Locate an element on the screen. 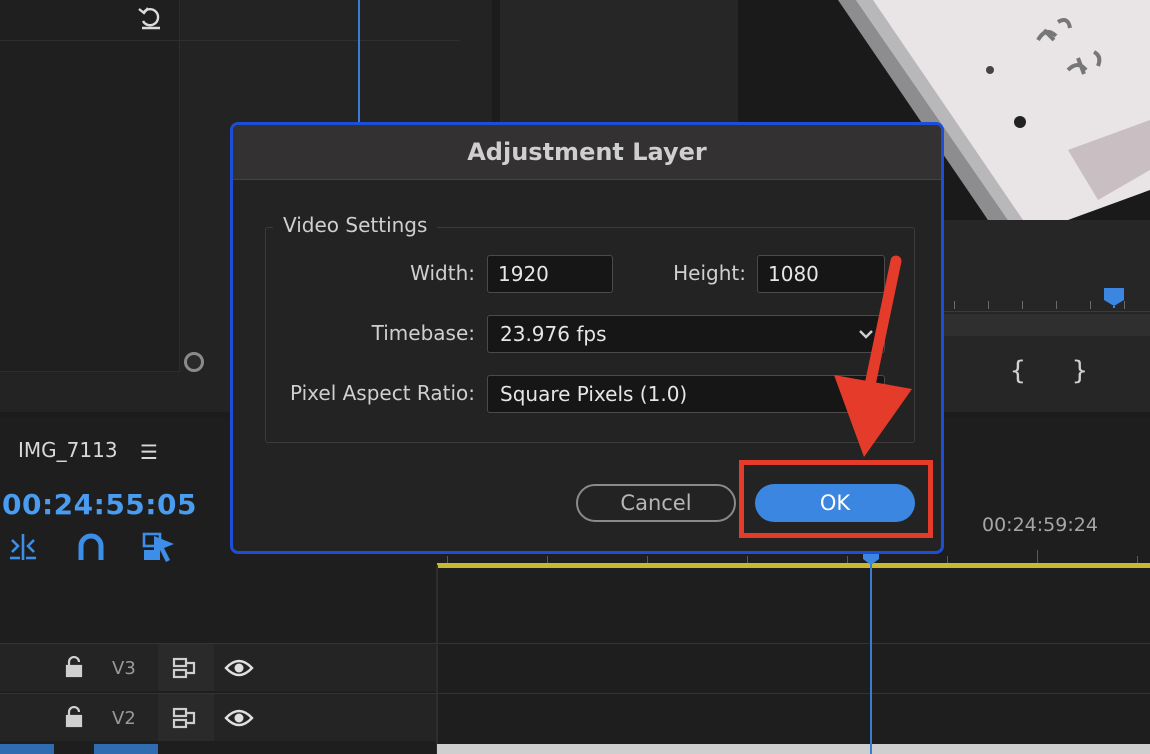 Image resolution: width=1150 pixels, height=754 pixels. mark-out-button: } is located at coordinates (1080, 371).